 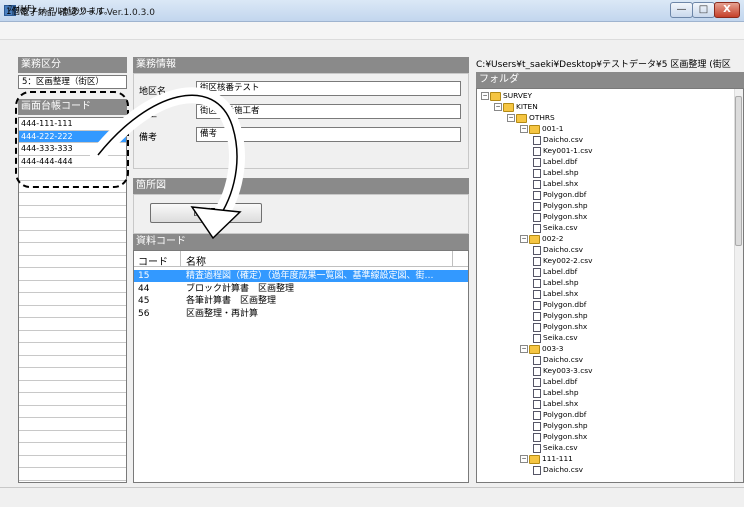 I want to click on annotation-overlay, so click(x=130, y=163).